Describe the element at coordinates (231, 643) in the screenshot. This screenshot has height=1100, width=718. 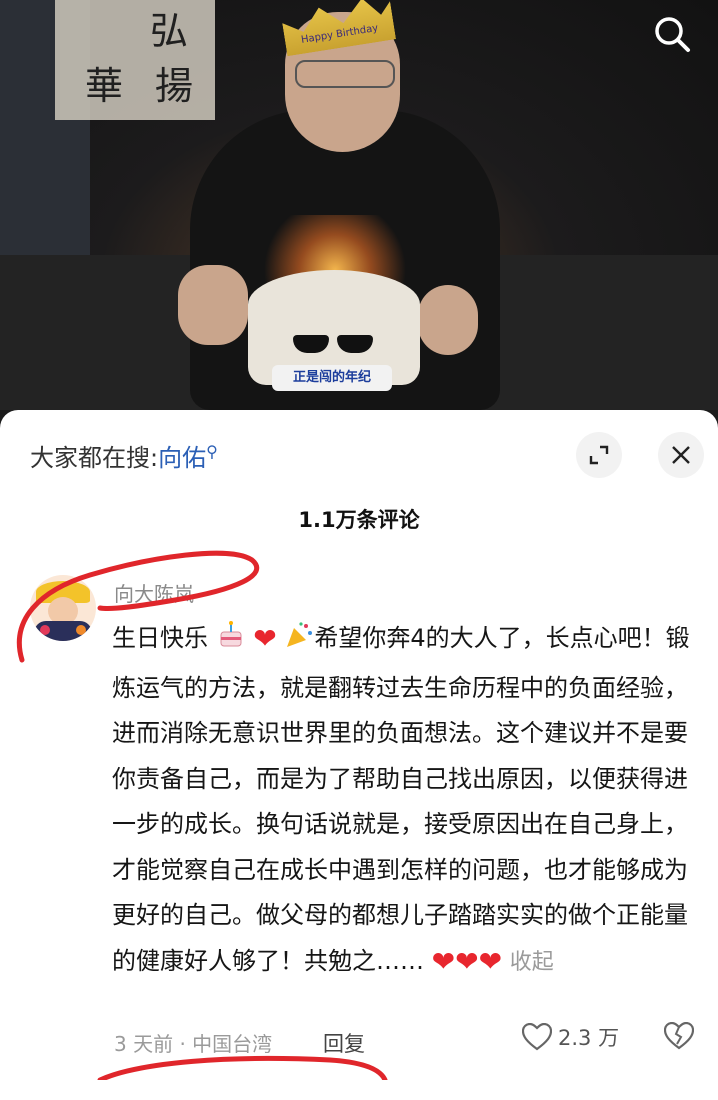
I see `cake-emoji` at that location.